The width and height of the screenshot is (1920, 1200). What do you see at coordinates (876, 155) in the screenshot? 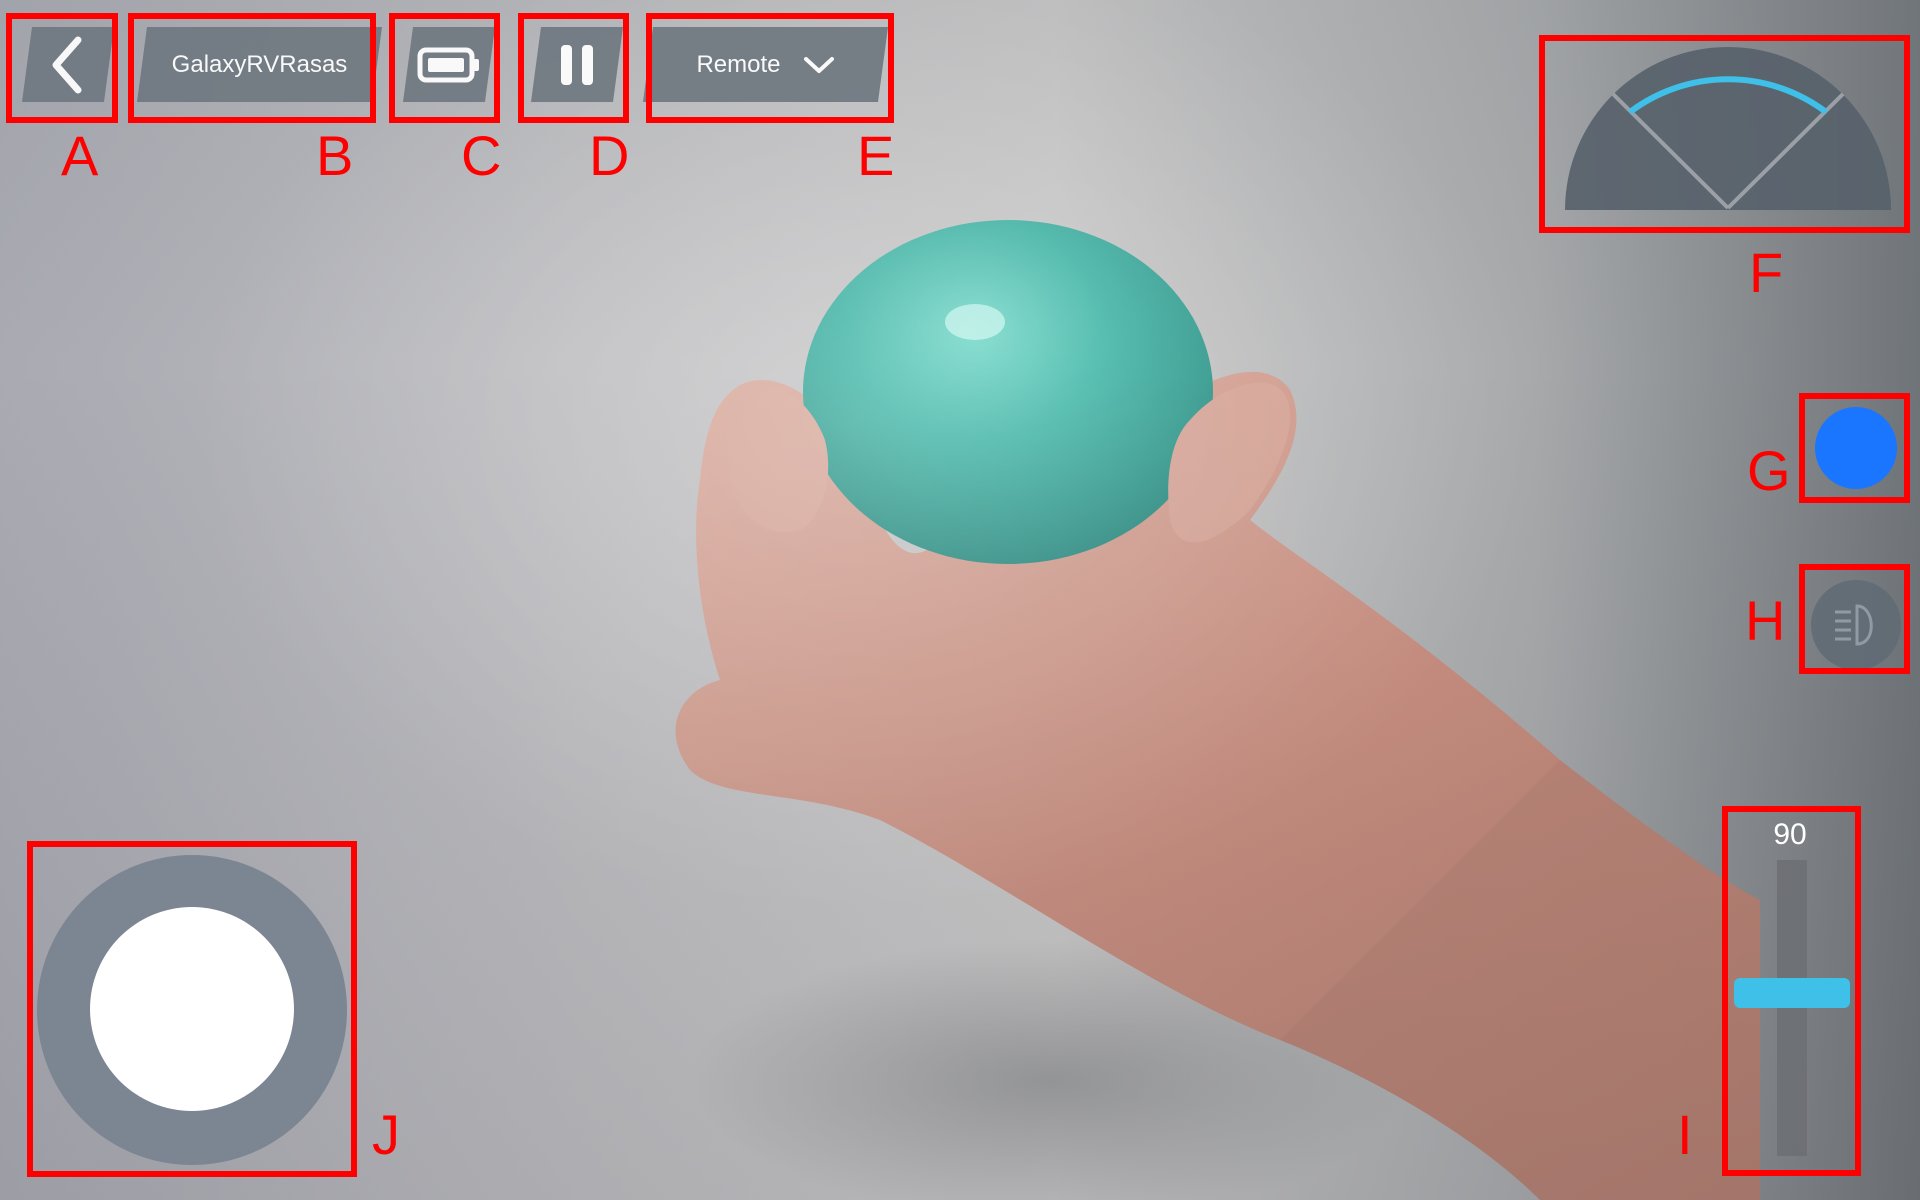
I see `annotation-label-e: E` at bounding box center [876, 155].